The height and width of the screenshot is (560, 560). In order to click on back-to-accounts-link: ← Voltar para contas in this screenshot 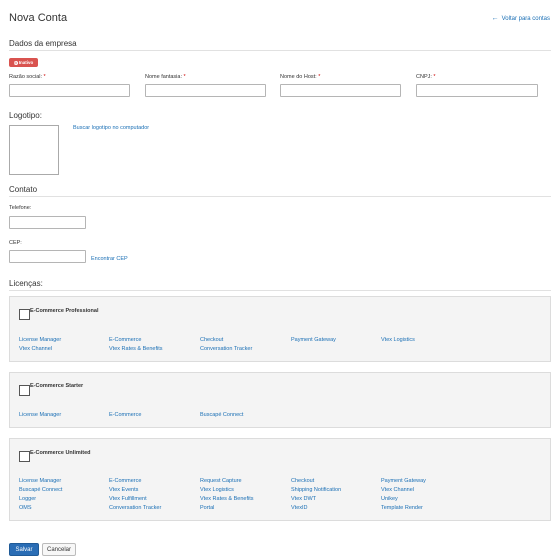, I will do `click(520, 18)`.